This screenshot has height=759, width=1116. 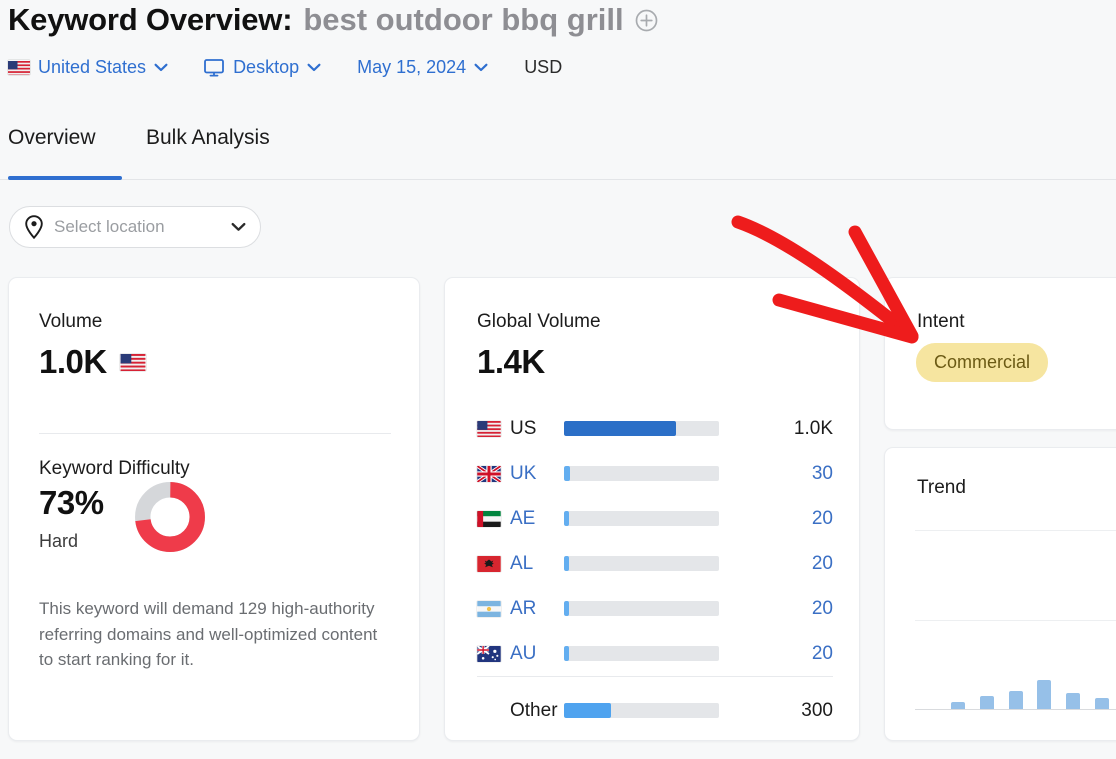 What do you see at coordinates (266, 67) in the screenshot?
I see `device-filter-label: Desktop` at bounding box center [266, 67].